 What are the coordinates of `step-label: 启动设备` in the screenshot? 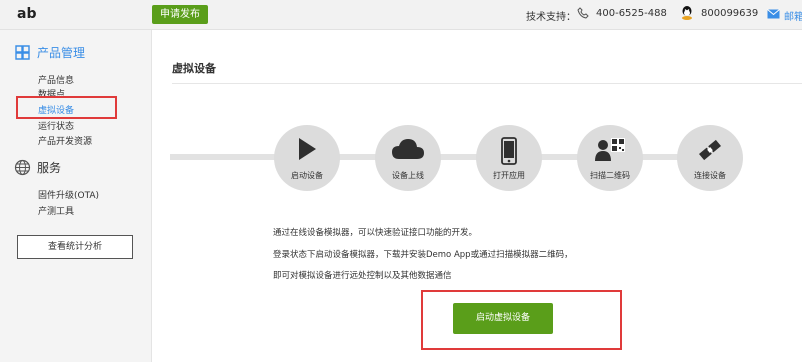 It's located at (307, 175).